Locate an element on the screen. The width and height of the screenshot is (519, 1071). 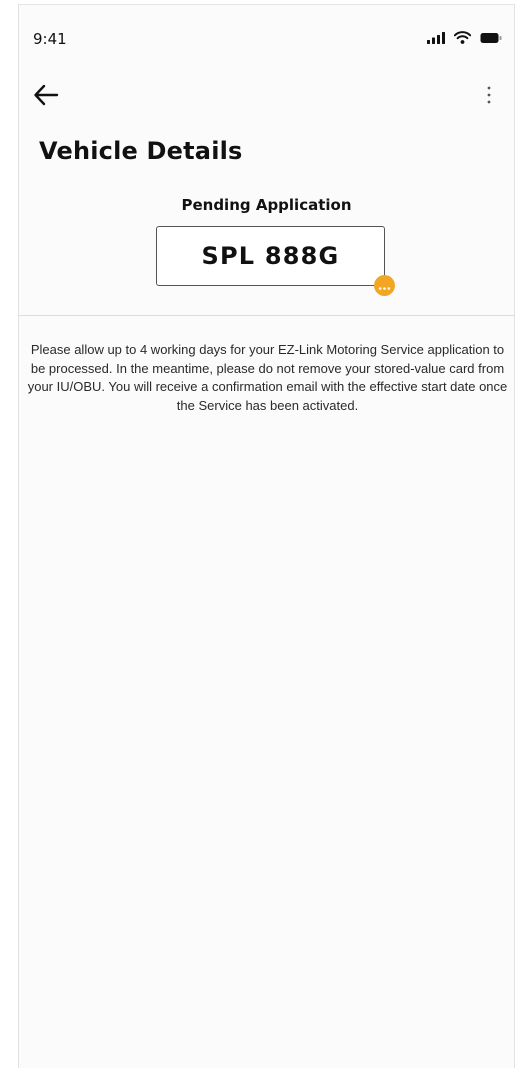
wifi-icon is located at coordinates (462, 38).